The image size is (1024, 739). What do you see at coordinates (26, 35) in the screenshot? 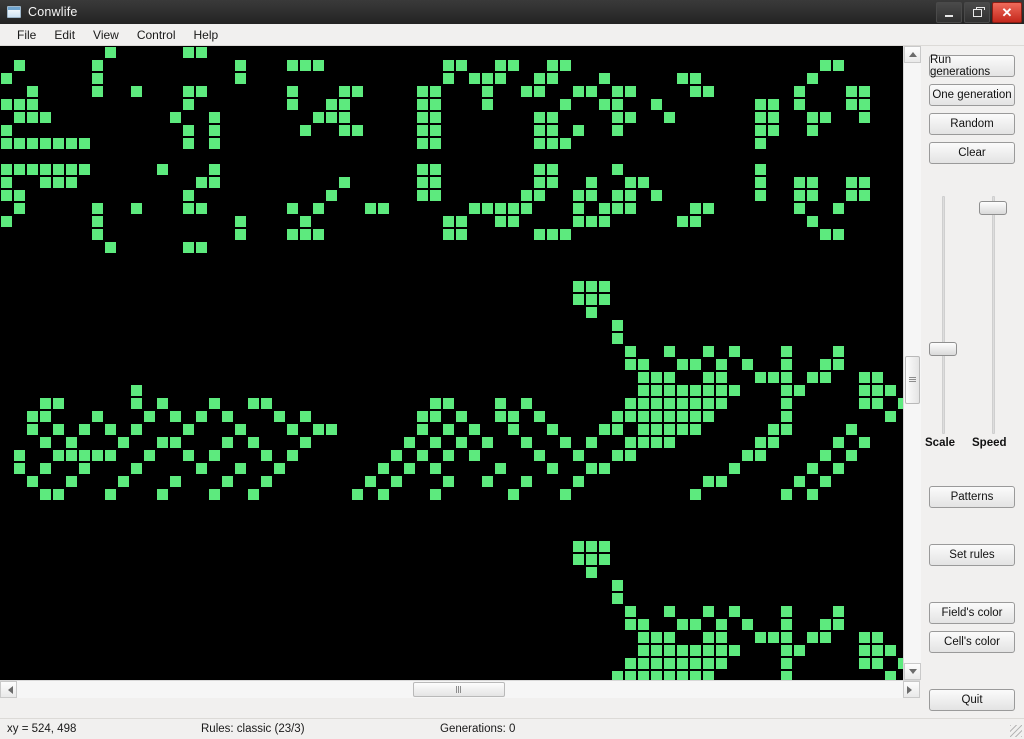
I see `menu-item-file: File` at bounding box center [26, 35].